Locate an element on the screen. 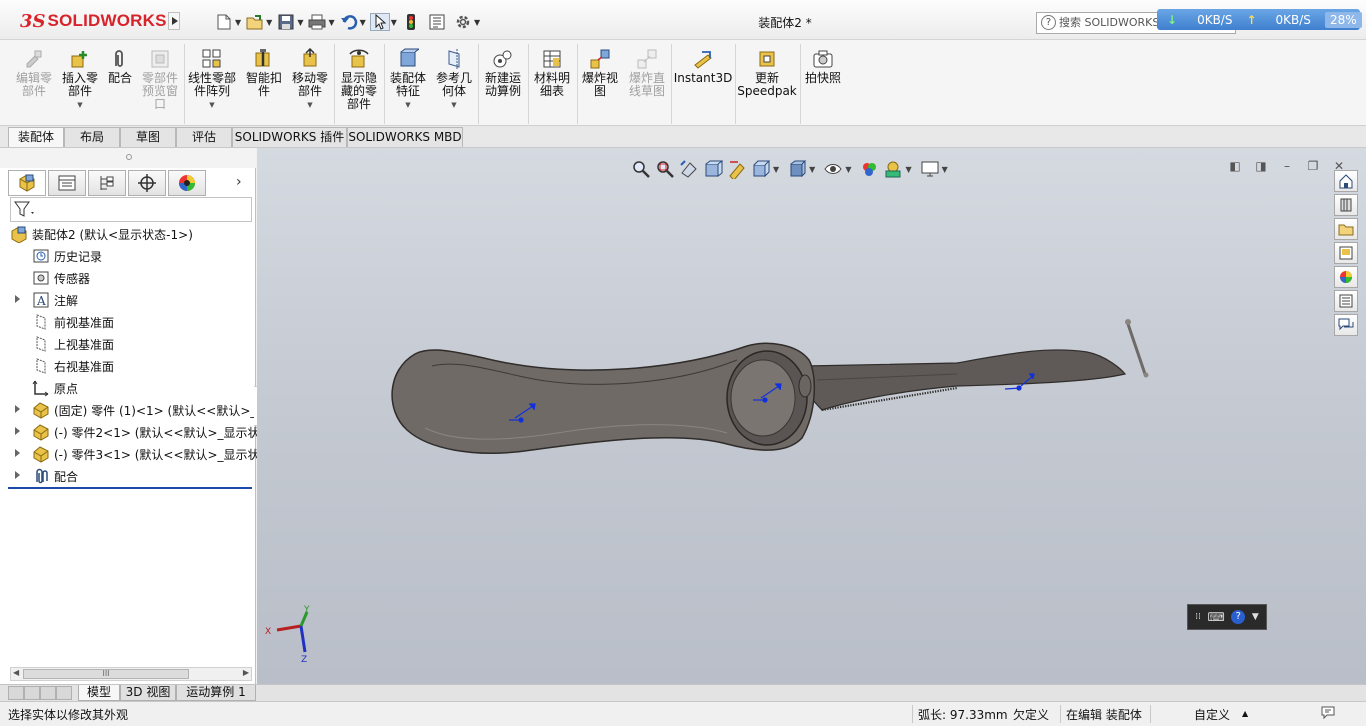 The height and width of the screenshot is (726, 1366). tree-horizontal-scrollbar: ◀ III ▶ is located at coordinates (131, 674).